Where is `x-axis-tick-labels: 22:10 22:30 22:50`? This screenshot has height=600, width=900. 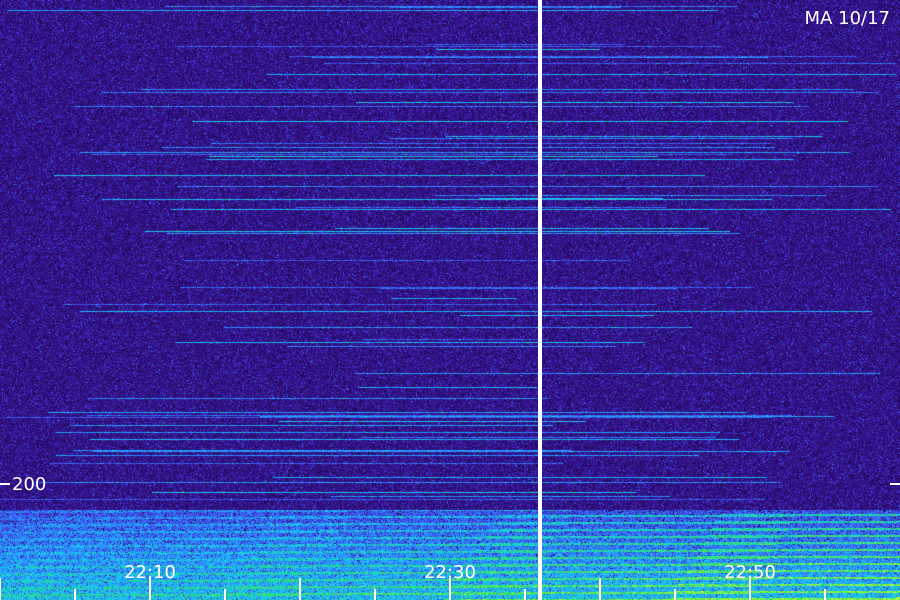
x-axis-tick-labels: 22:10 22:30 22:50 is located at coordinates (450, 572).